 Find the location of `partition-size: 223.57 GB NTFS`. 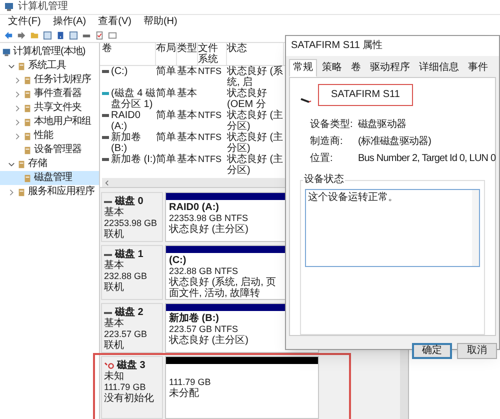

partition-size: 223.57 GB NTFS is located at coordinates (204, 329).